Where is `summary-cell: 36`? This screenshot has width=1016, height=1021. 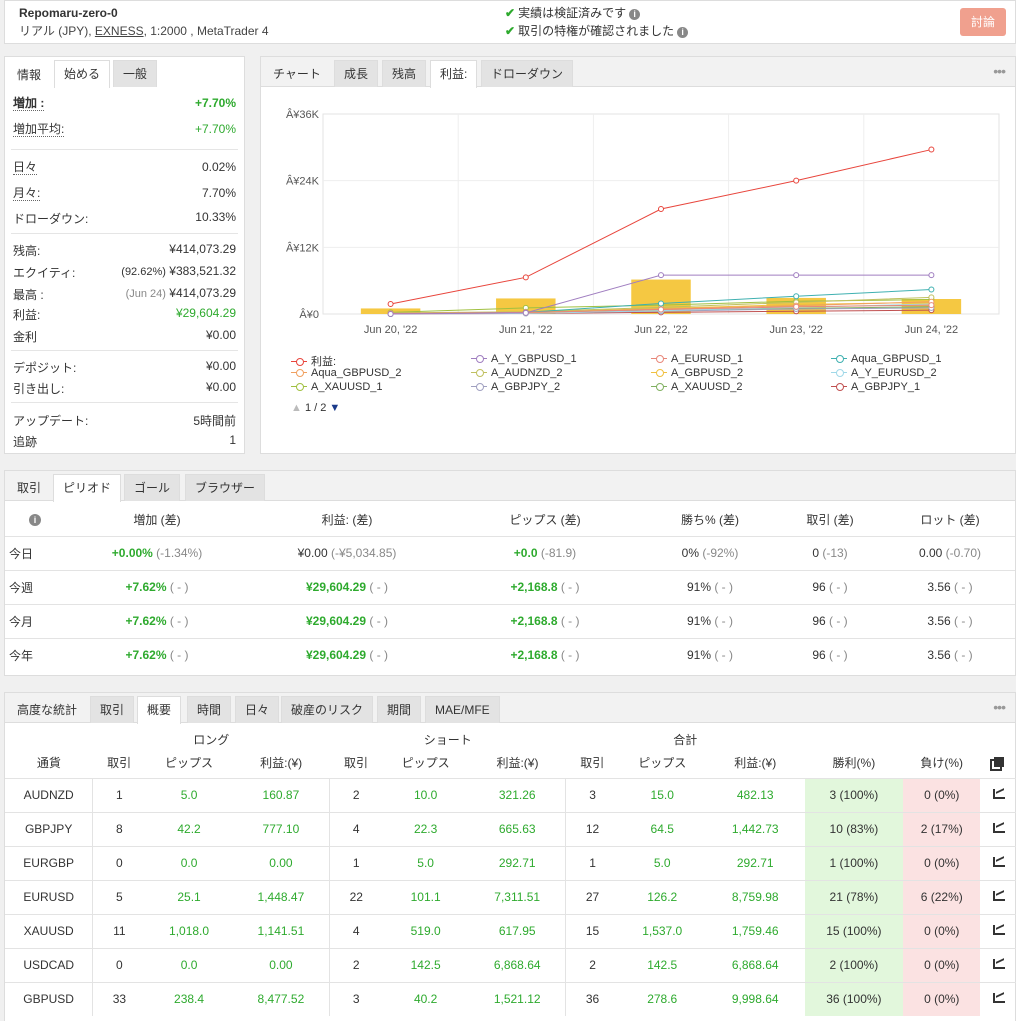 summary-cell: 36 is located at coordinates (592, 998).